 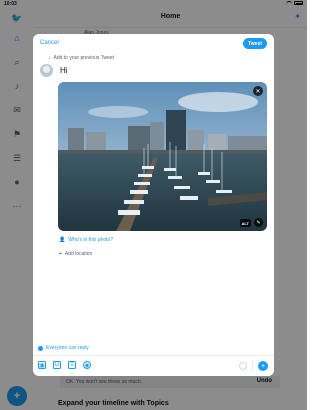 What do you see at coordinates (84, 58) in the screenshot?
I see `add-previous-label: Add to your previous Tweet` at bounding box center [84, 58].